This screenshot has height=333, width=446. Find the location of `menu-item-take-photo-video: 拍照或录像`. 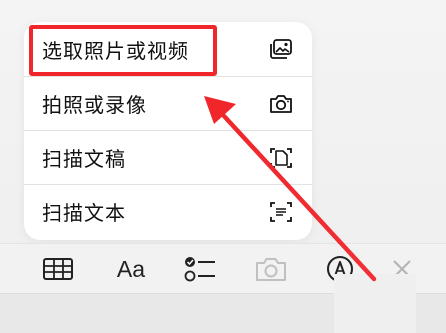

menu-item-take-photo-video: 拍照或录像 is located at coordinates (168, 103).